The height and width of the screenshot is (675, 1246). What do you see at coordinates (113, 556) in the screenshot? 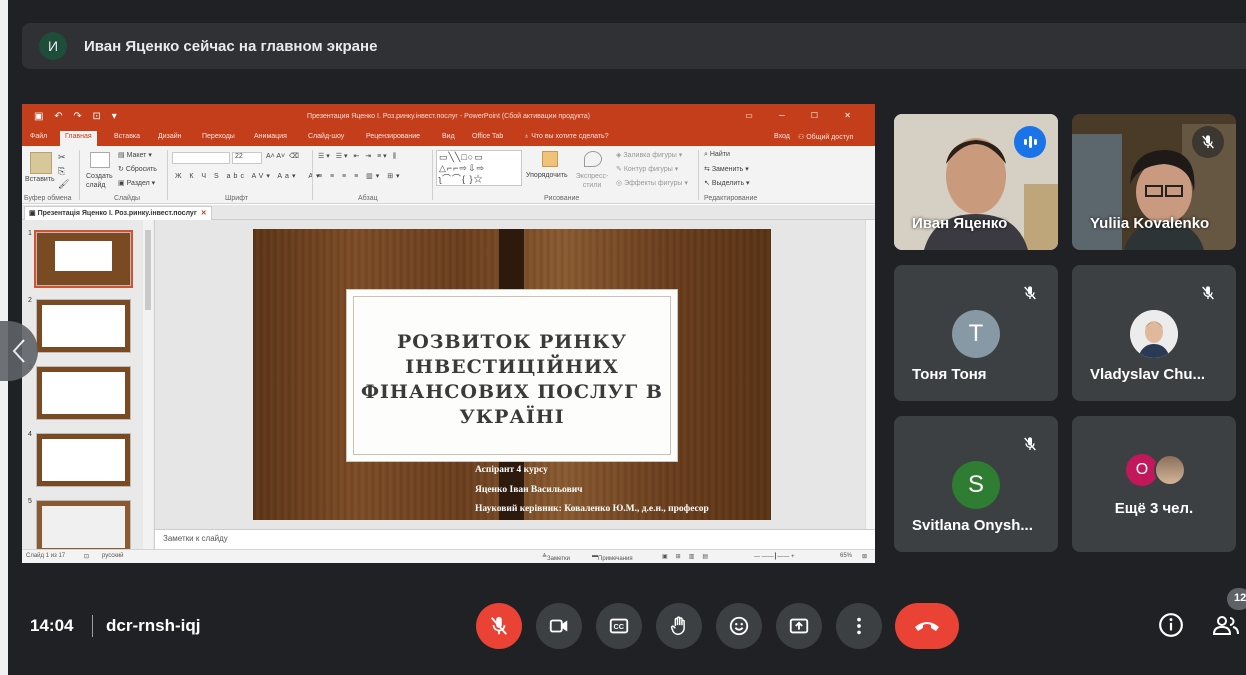
I see `language-label: русский` at bounding box center [113, 556].